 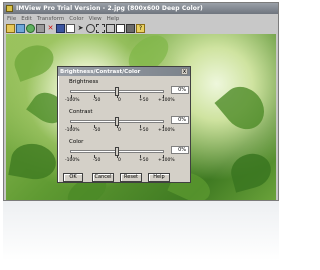 What do you see at coordinates (120, 28) in the screenshot?
I see `grid-icon` at bounding box center [120, 28].